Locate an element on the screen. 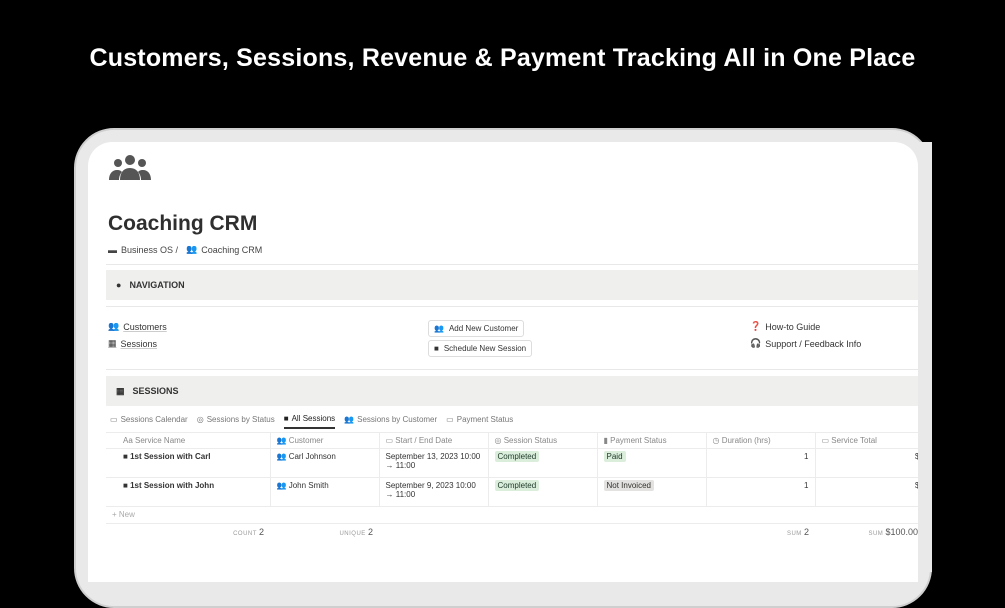 The height and width of the screenshot is (608, 1005). people-group-icon is located at coordinates (130, 167).